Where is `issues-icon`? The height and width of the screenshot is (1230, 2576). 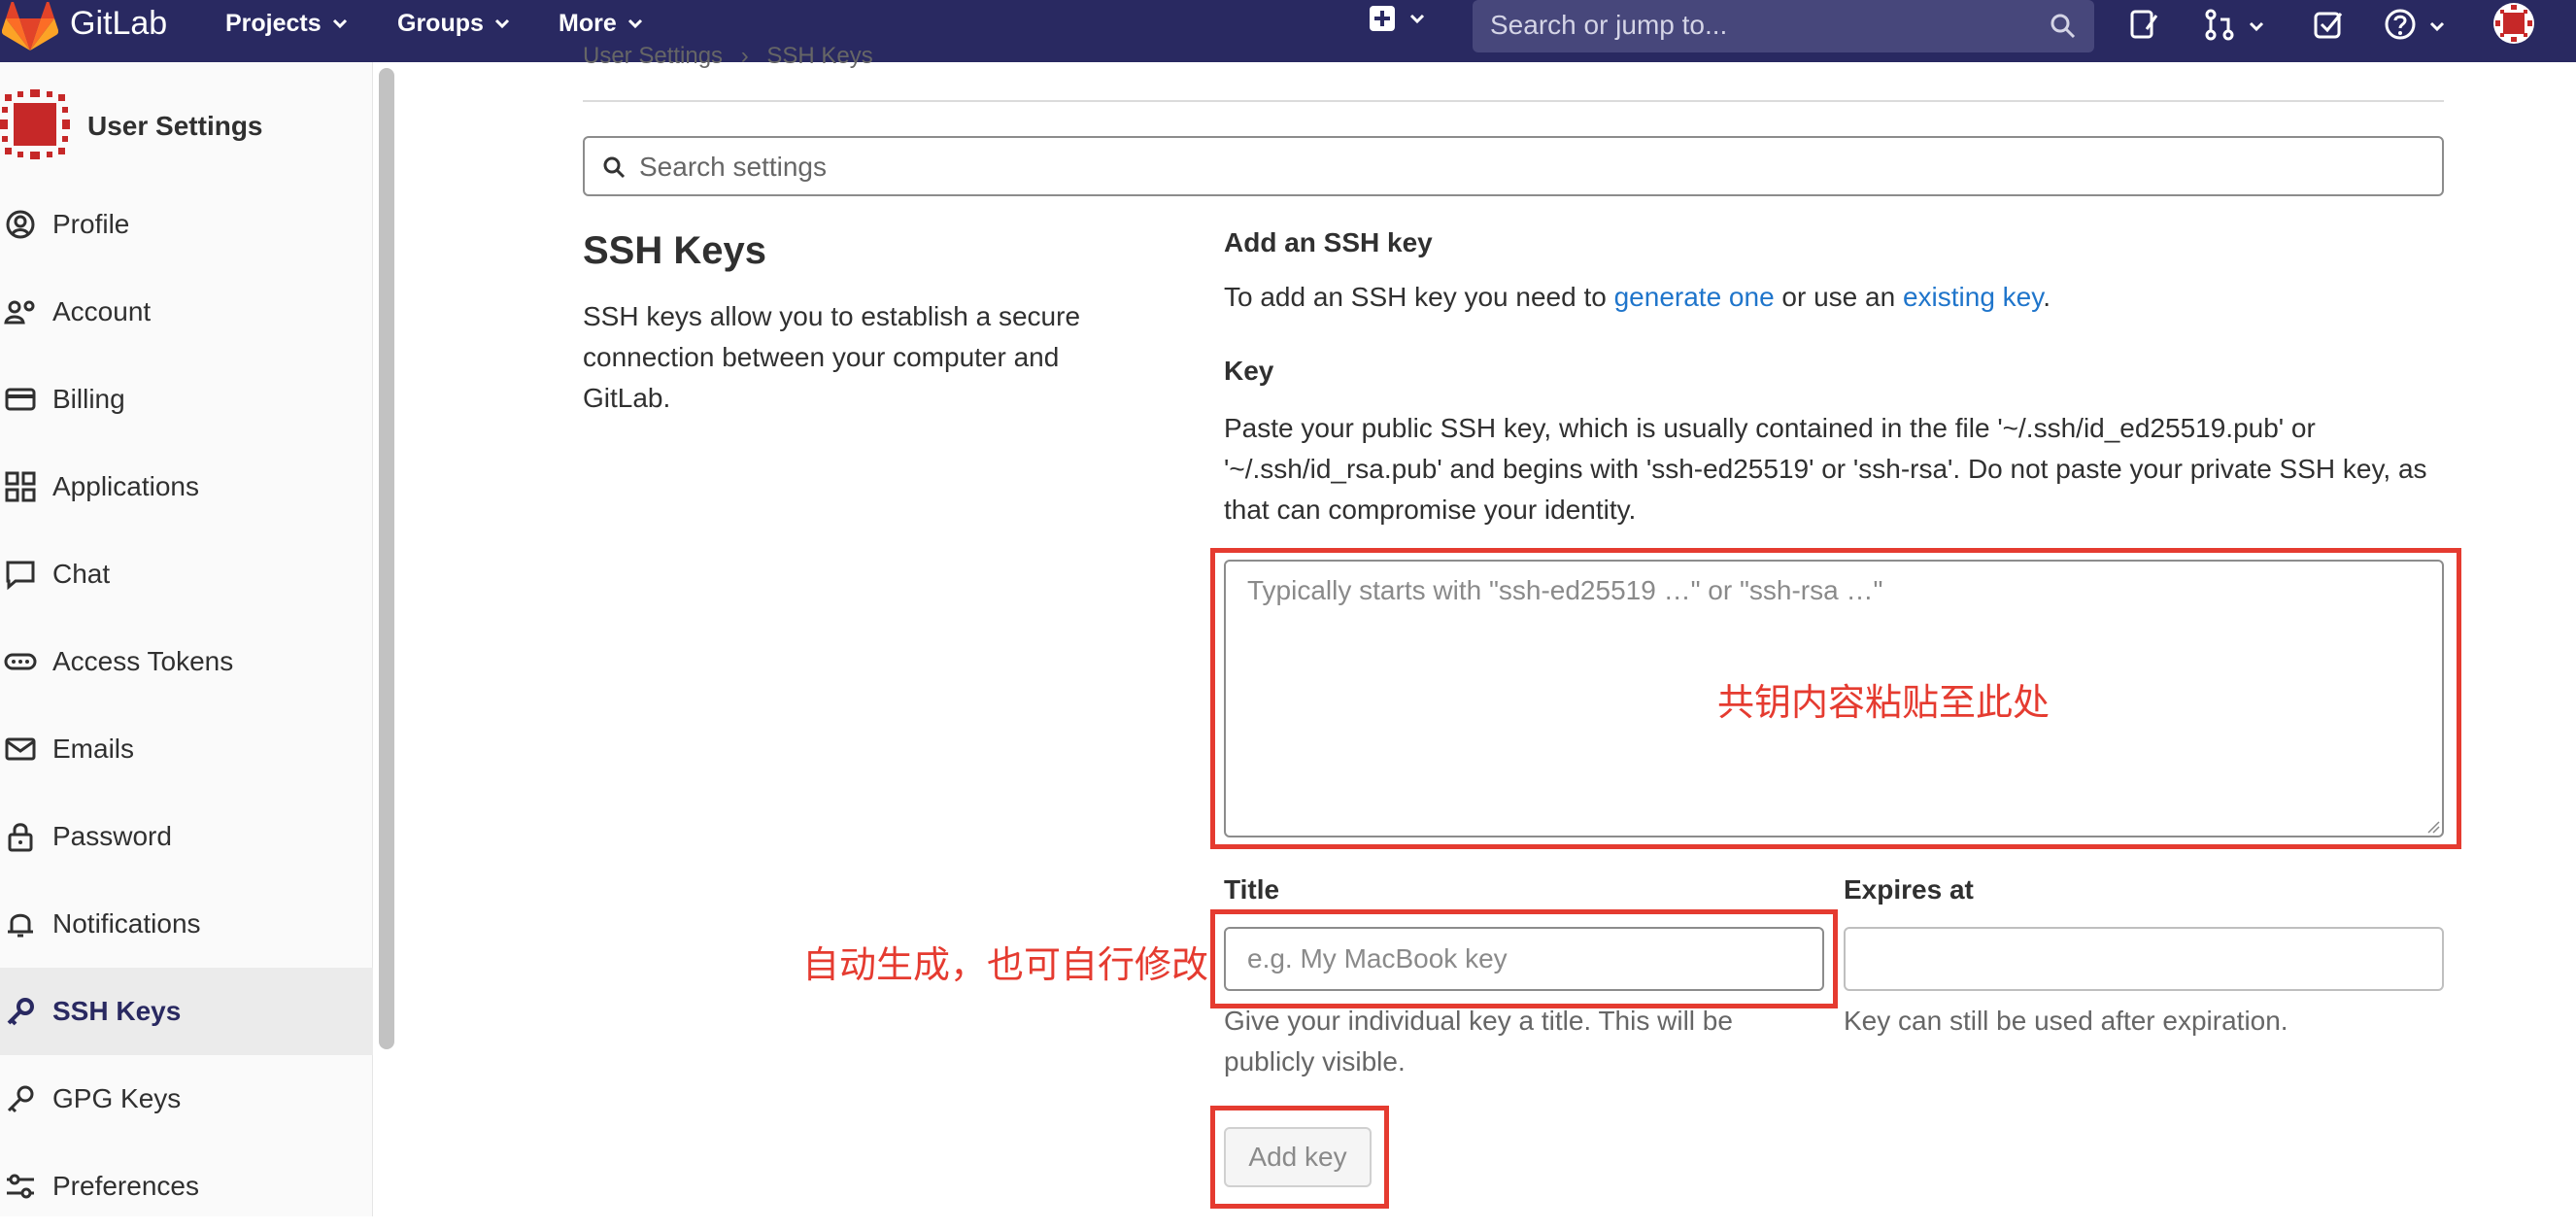
issues-icon is located at coordinates (2143, 25).